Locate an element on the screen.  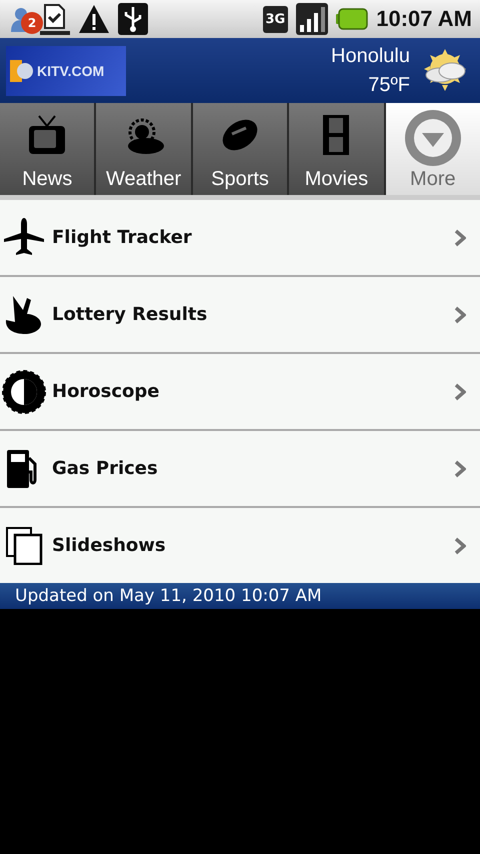
signal-icon is located at coordinates (312, 19).